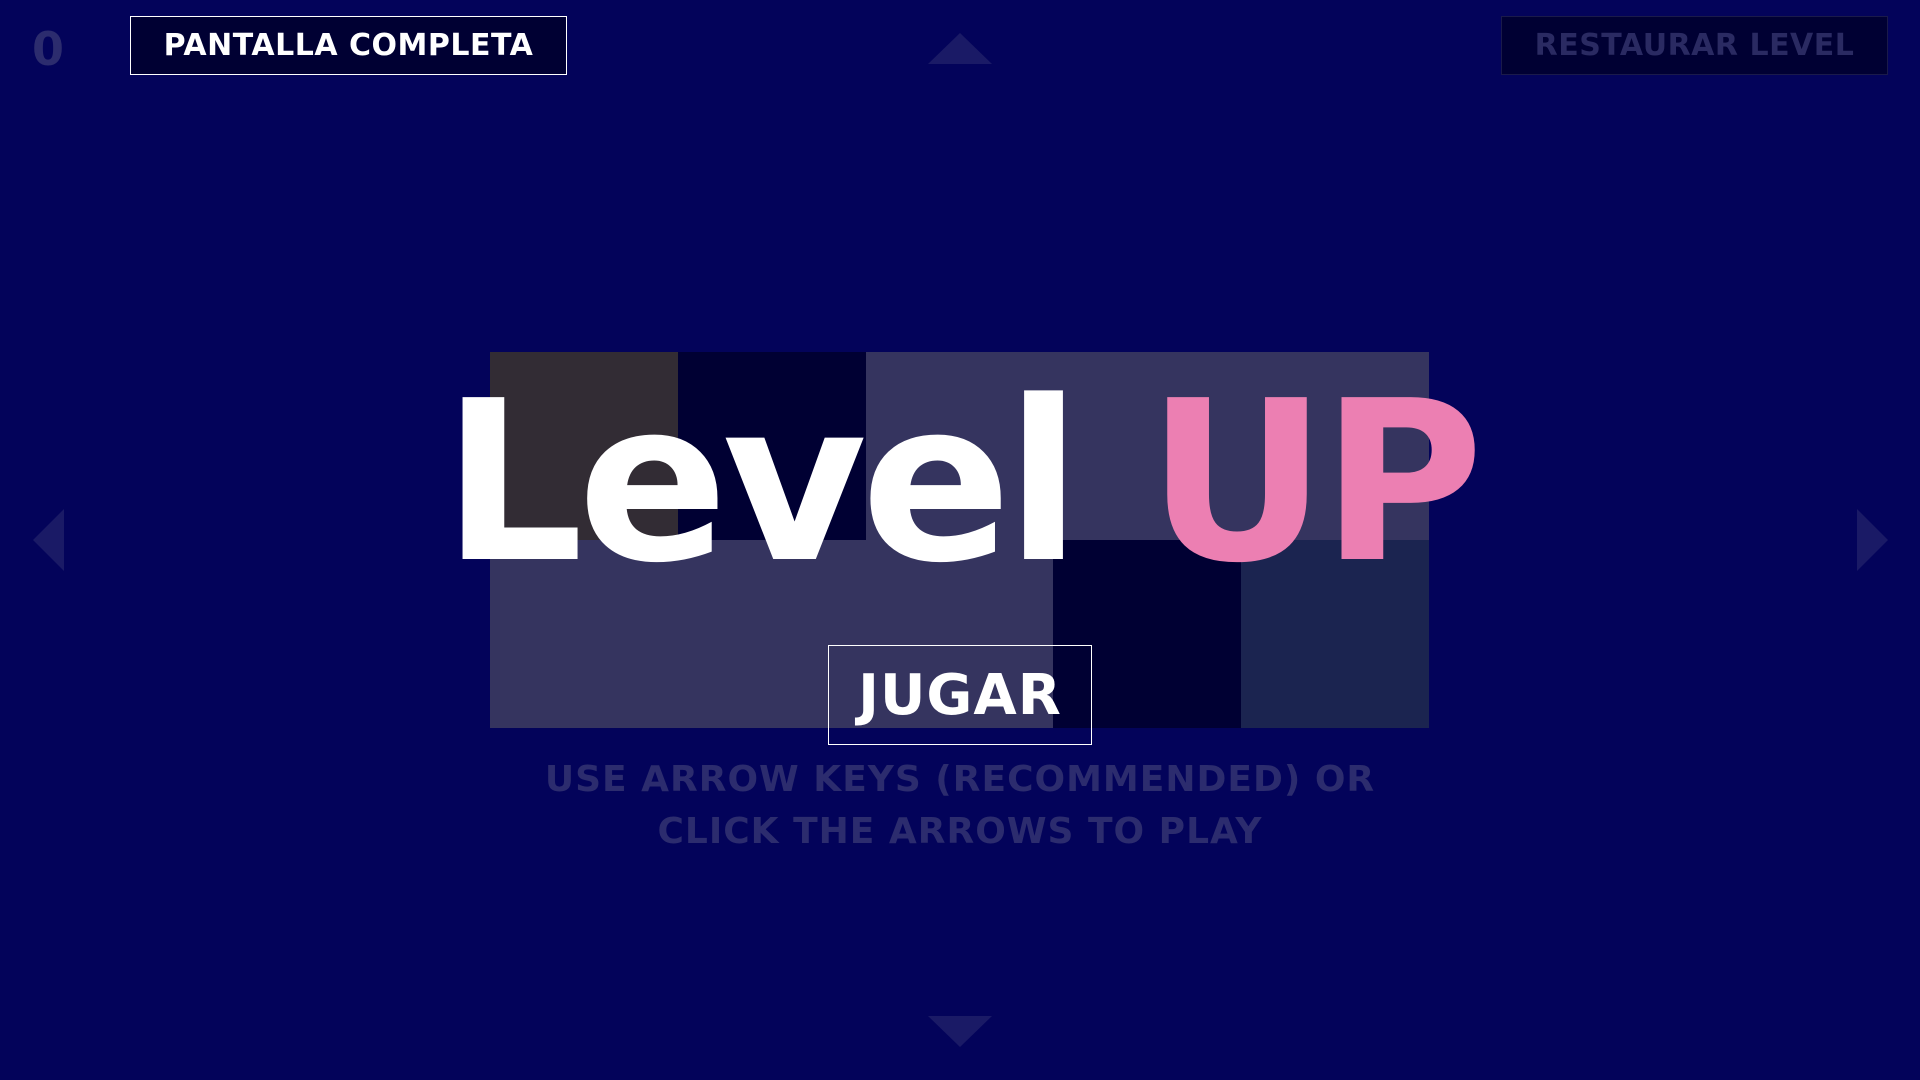  I want to click on play-button: JUGAR, so click(960, 695).